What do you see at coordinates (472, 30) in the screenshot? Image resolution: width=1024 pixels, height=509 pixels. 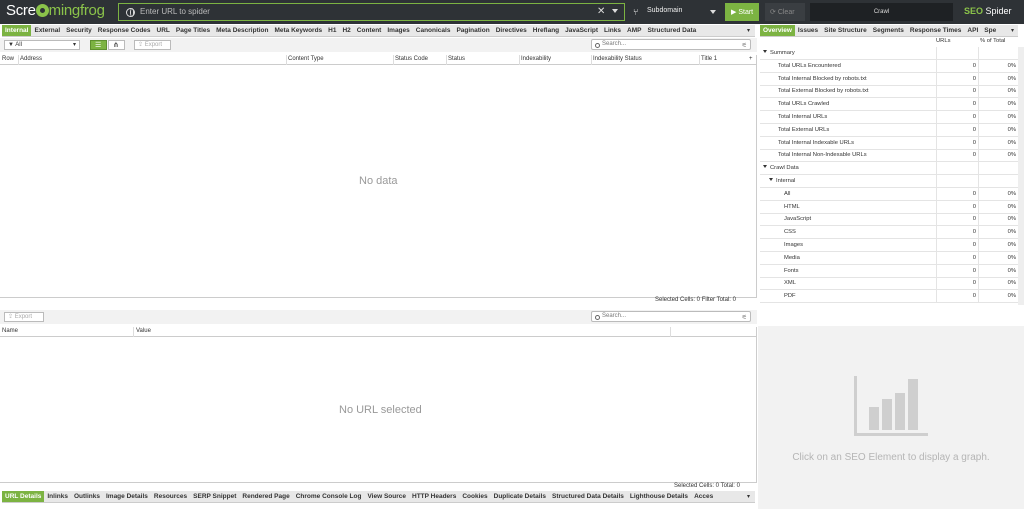 I see `tab-pagination: Pagination` at bounding box center [472, 30].